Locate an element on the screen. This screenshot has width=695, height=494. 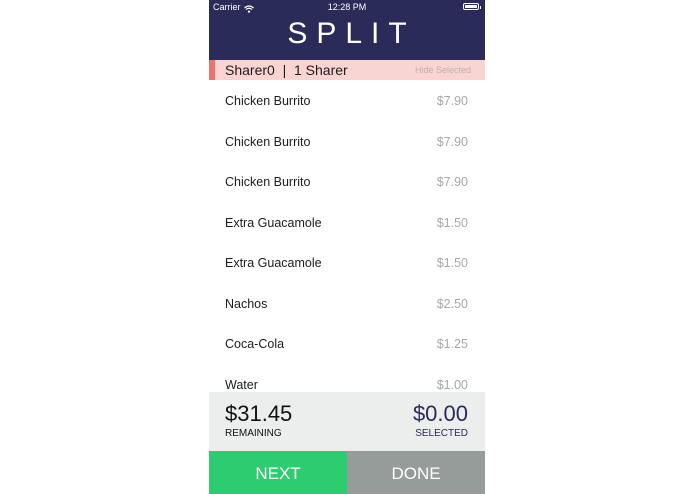
list-item: Nachos $2.50 is located at coordinates (347, 303).